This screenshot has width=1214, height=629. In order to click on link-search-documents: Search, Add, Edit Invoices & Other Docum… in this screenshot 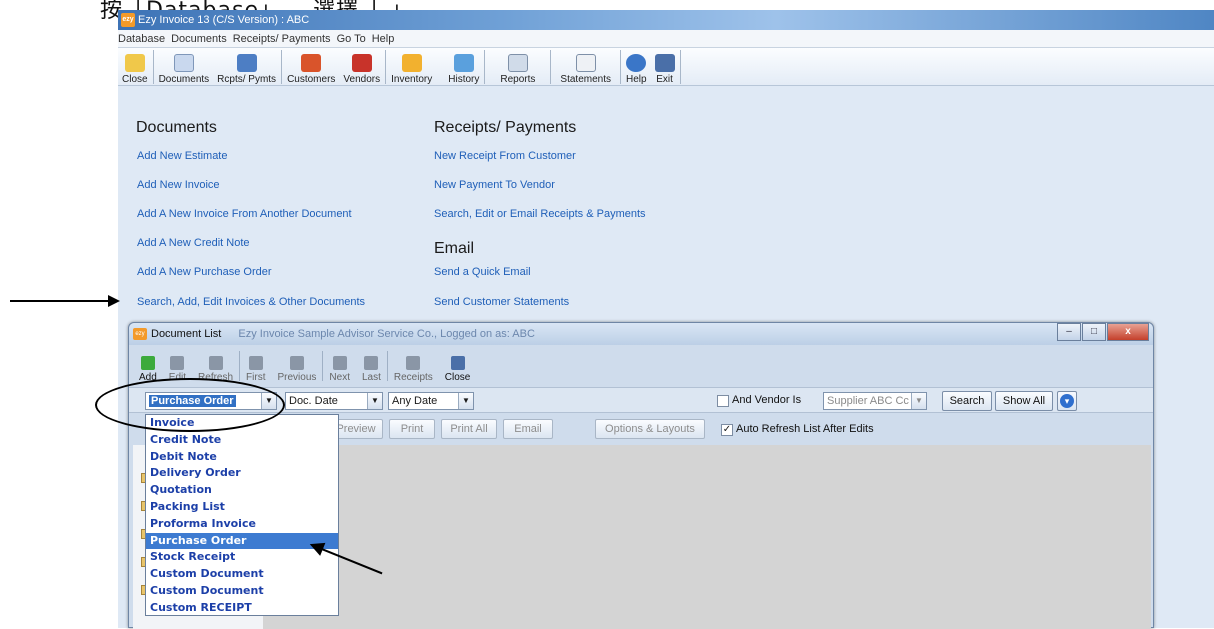, I will do `click(251, 302)`.